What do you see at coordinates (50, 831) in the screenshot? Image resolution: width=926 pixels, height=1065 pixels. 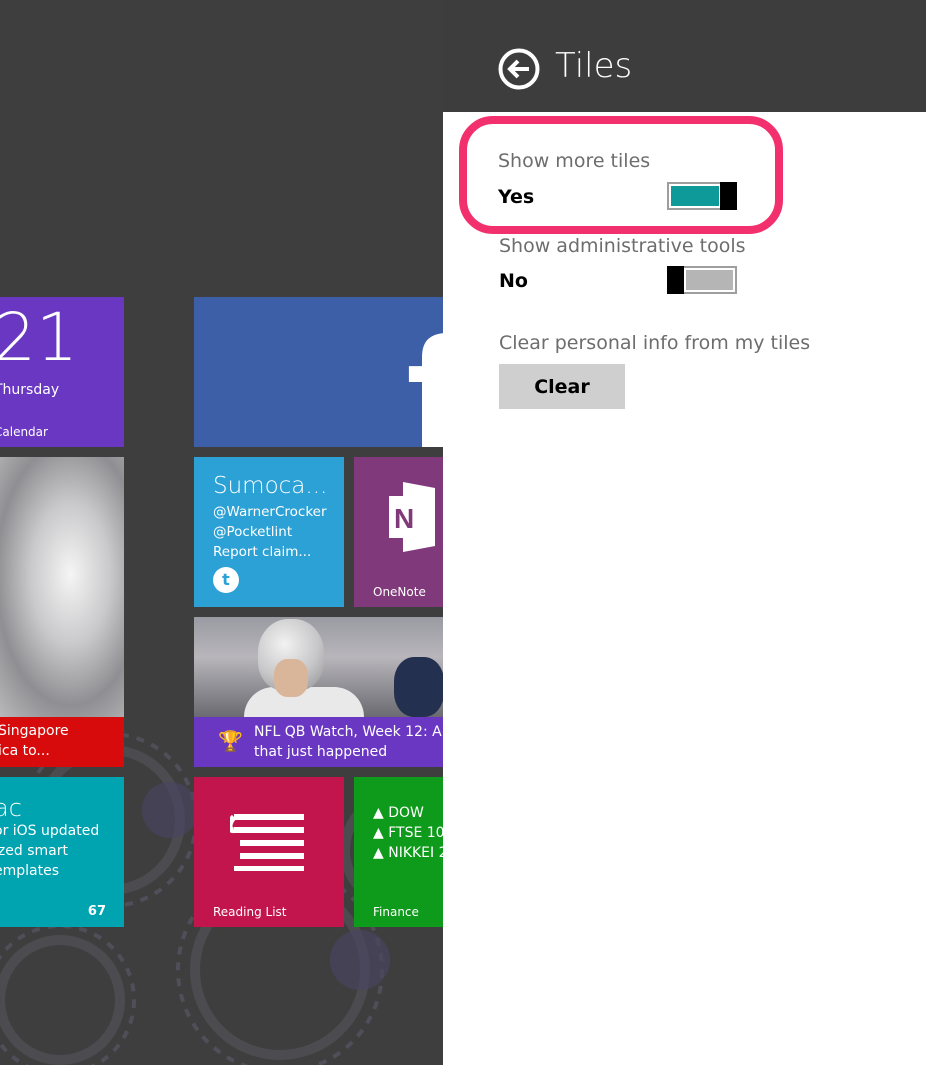 I see `mac-line: or iOS updated` at bounding box center [50, 831].